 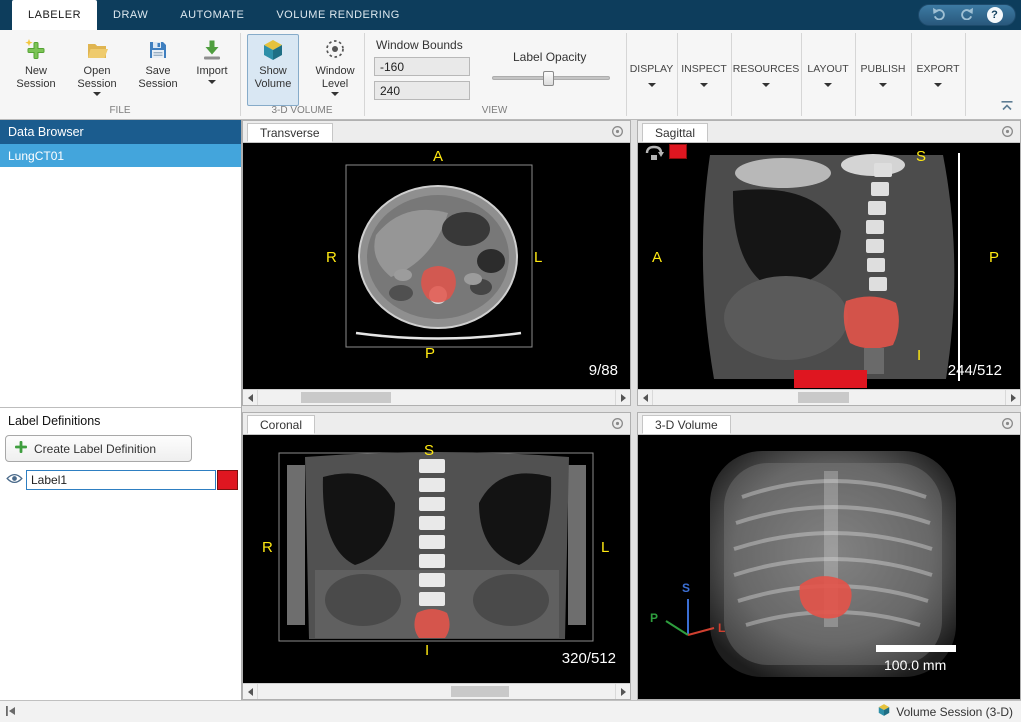 I want to click on window-level-button: Window Level, so click(x=335, y=70).